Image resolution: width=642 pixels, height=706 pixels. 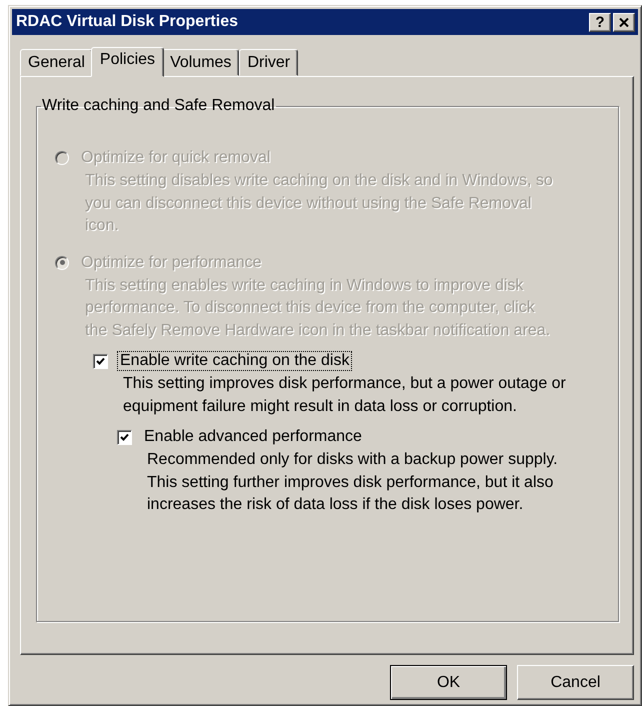 What do you see at coordinates (56, 62) in the screenshot?
I see `tab: General` at bounding box center [56, 62].